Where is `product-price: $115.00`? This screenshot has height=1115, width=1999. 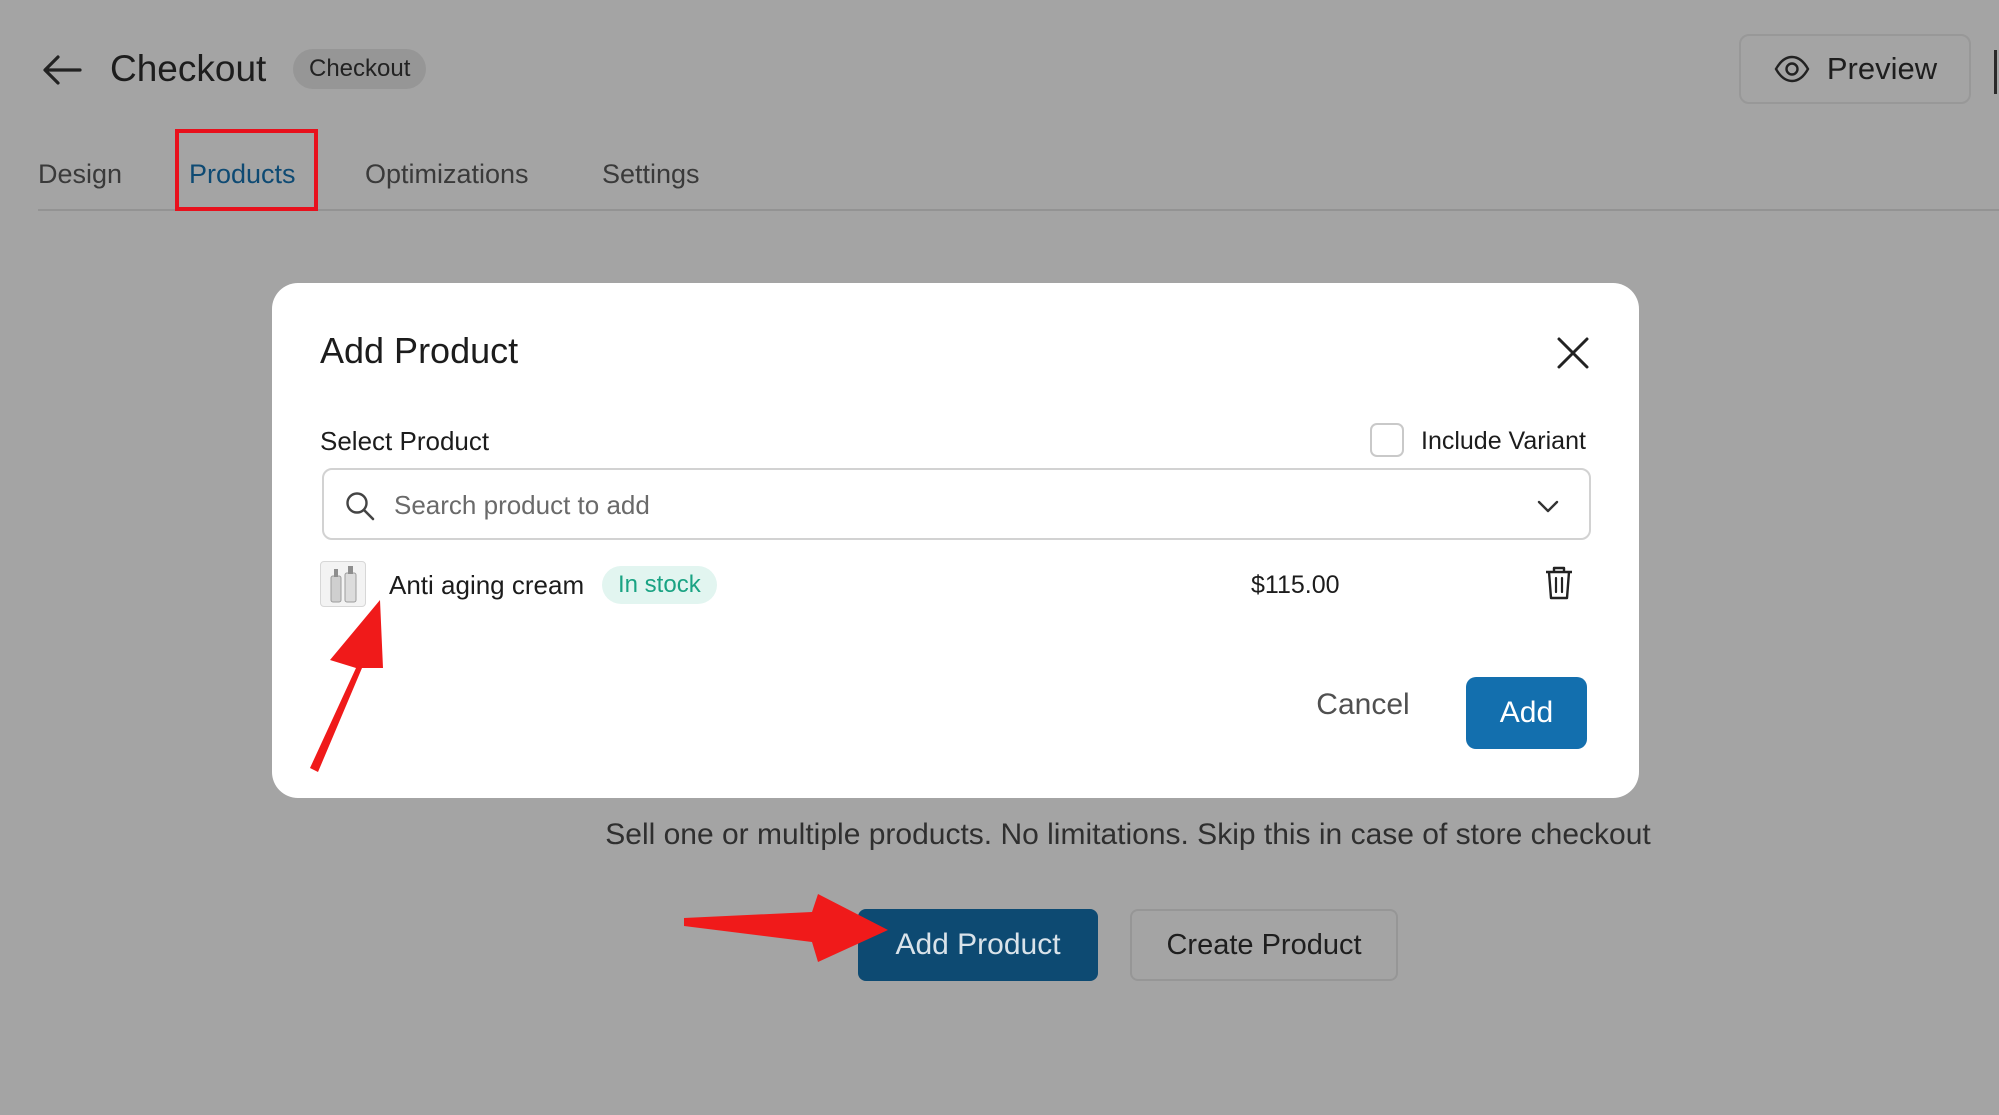
product-price: $115.00 is located at coordinates (1295, 585).